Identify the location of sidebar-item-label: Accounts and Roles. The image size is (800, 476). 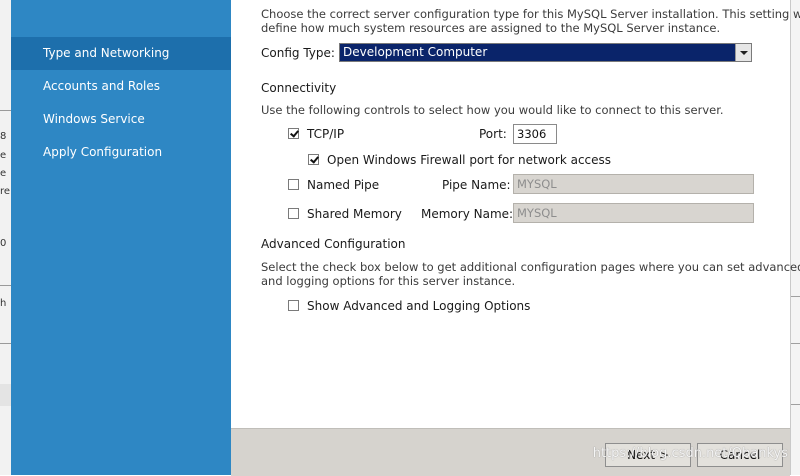
(102, 86).